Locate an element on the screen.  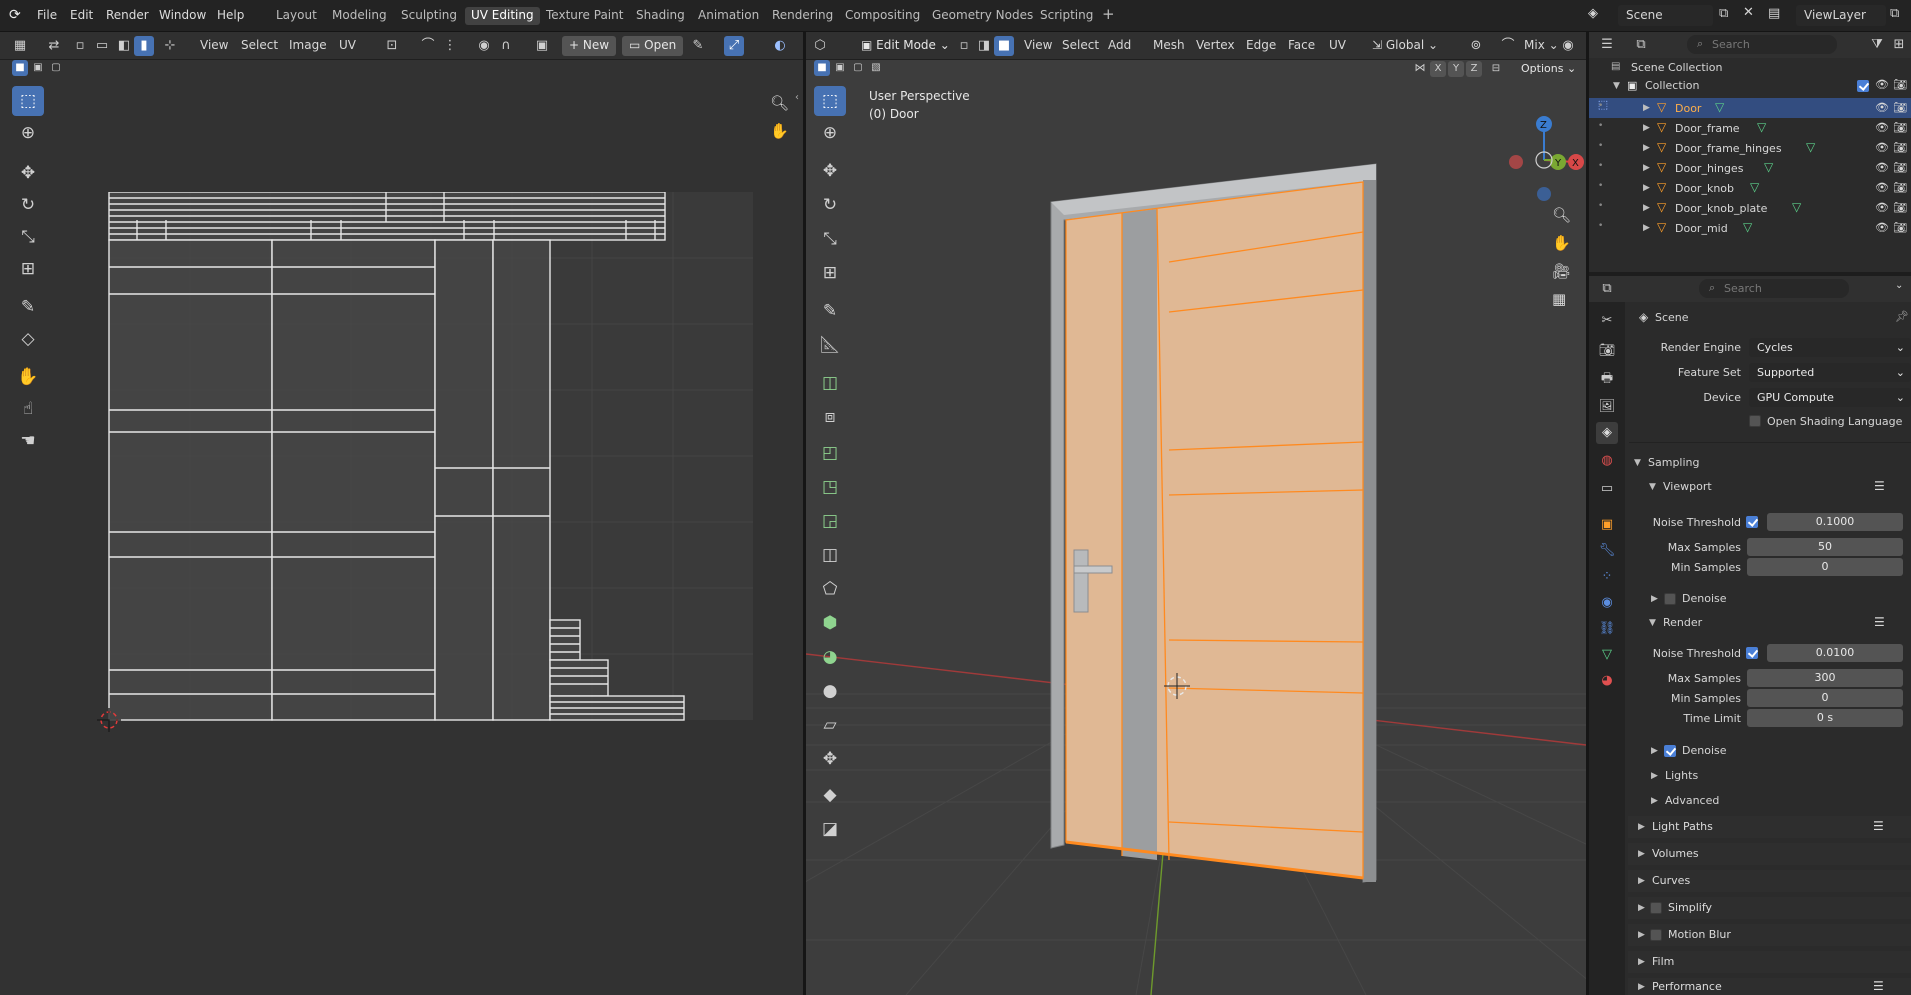
new-scene-icon: ⧉ is located at coordinates (1723, 13).